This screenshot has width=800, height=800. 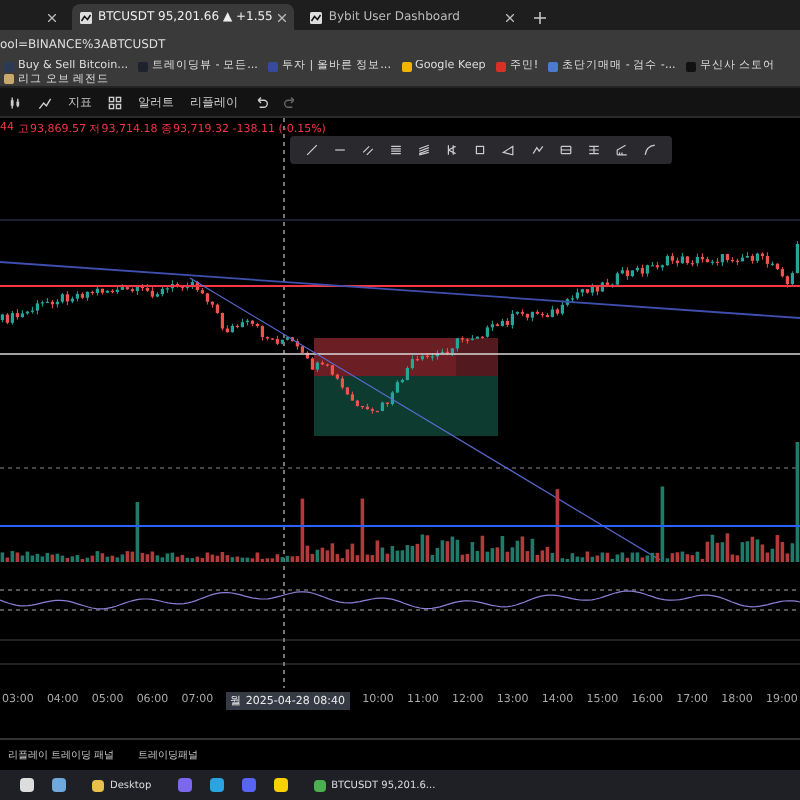 I want to click on trend-line, so click(x=400, y=290).